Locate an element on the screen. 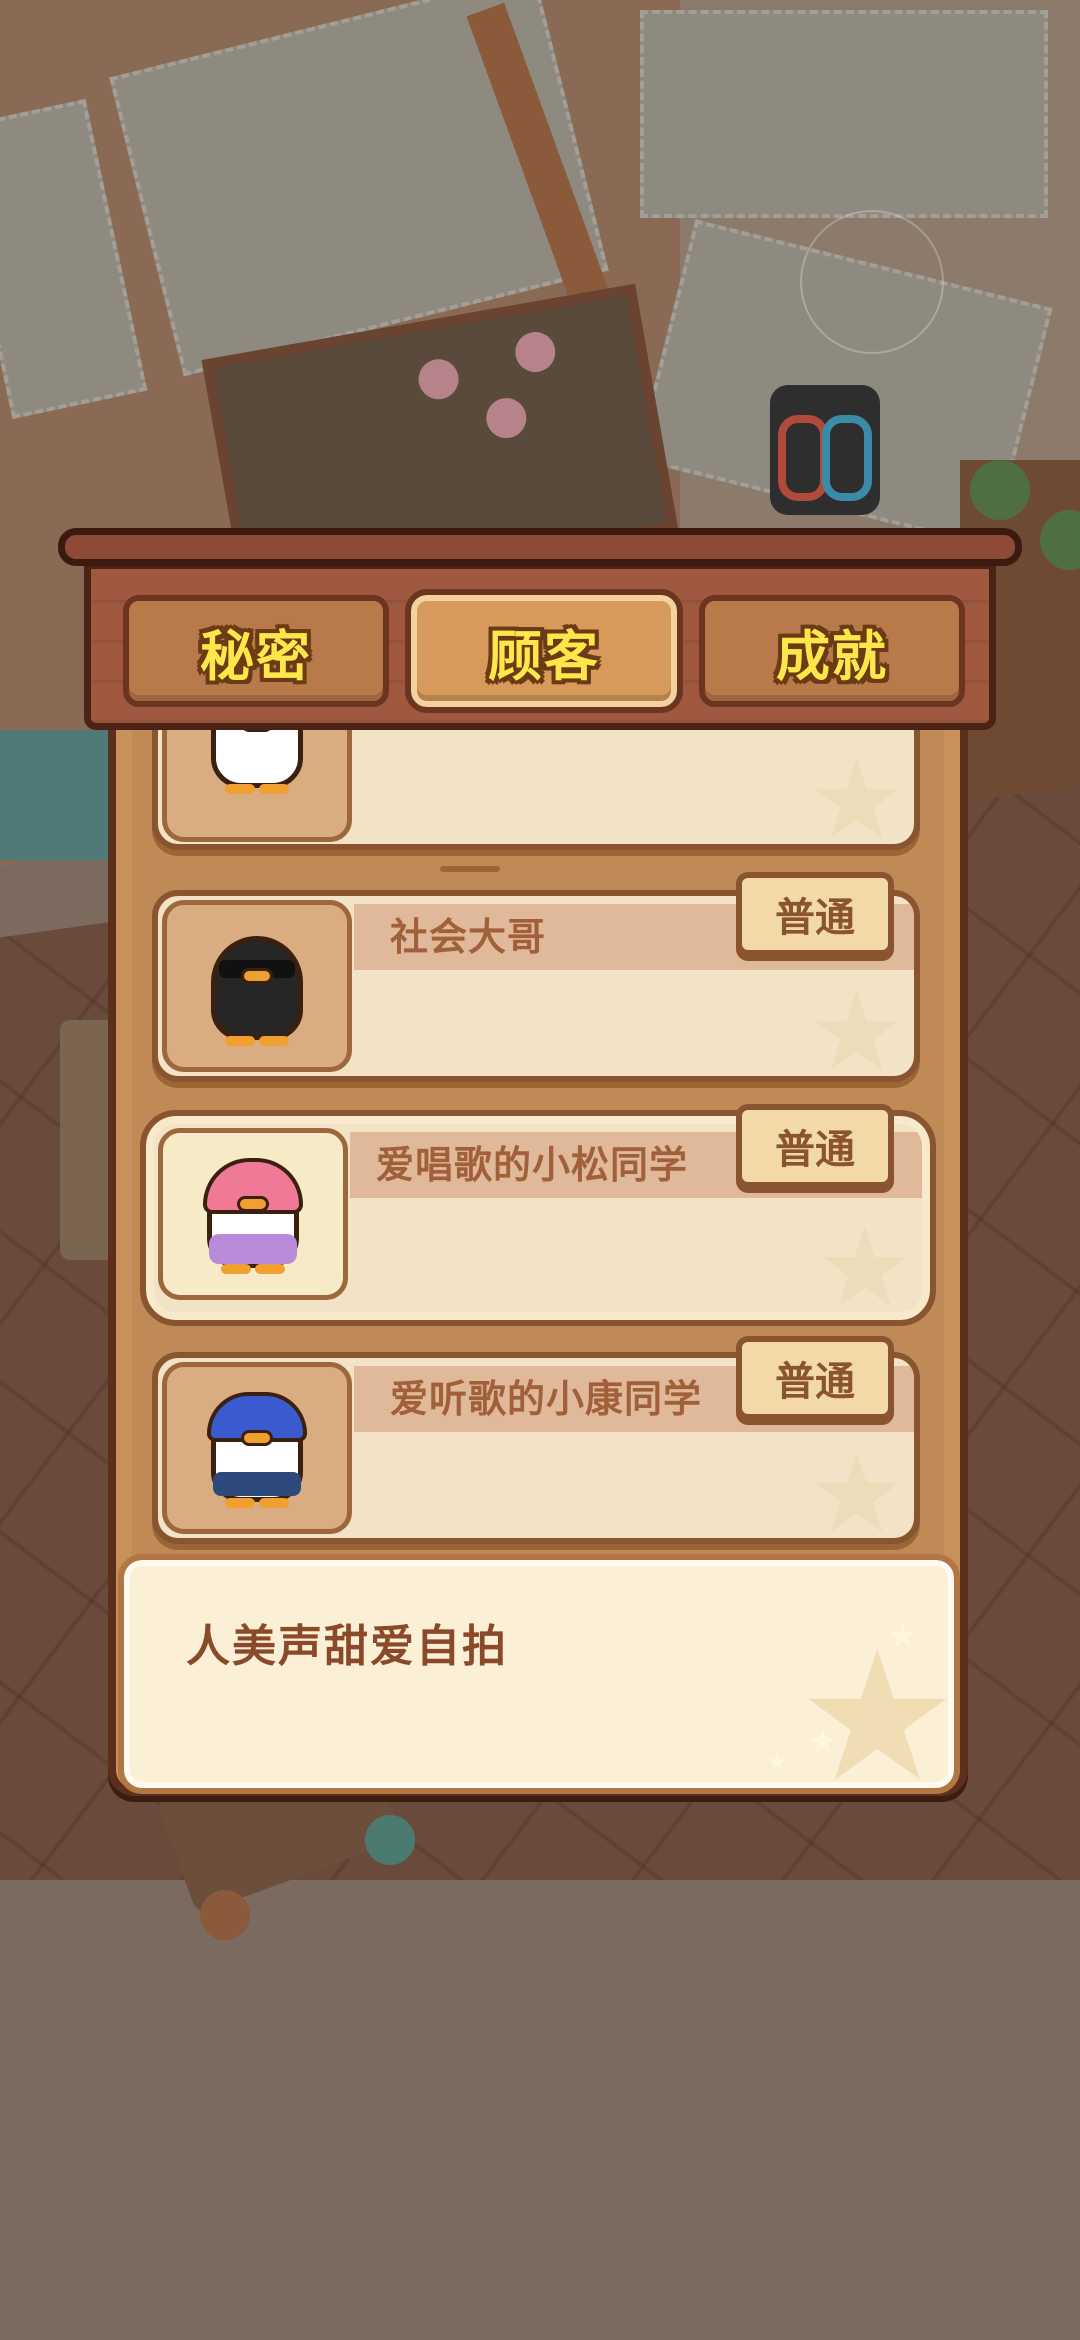 The image size is (1080, 2340). tab-achievements: 成就 is located at coordinates (832, 651).